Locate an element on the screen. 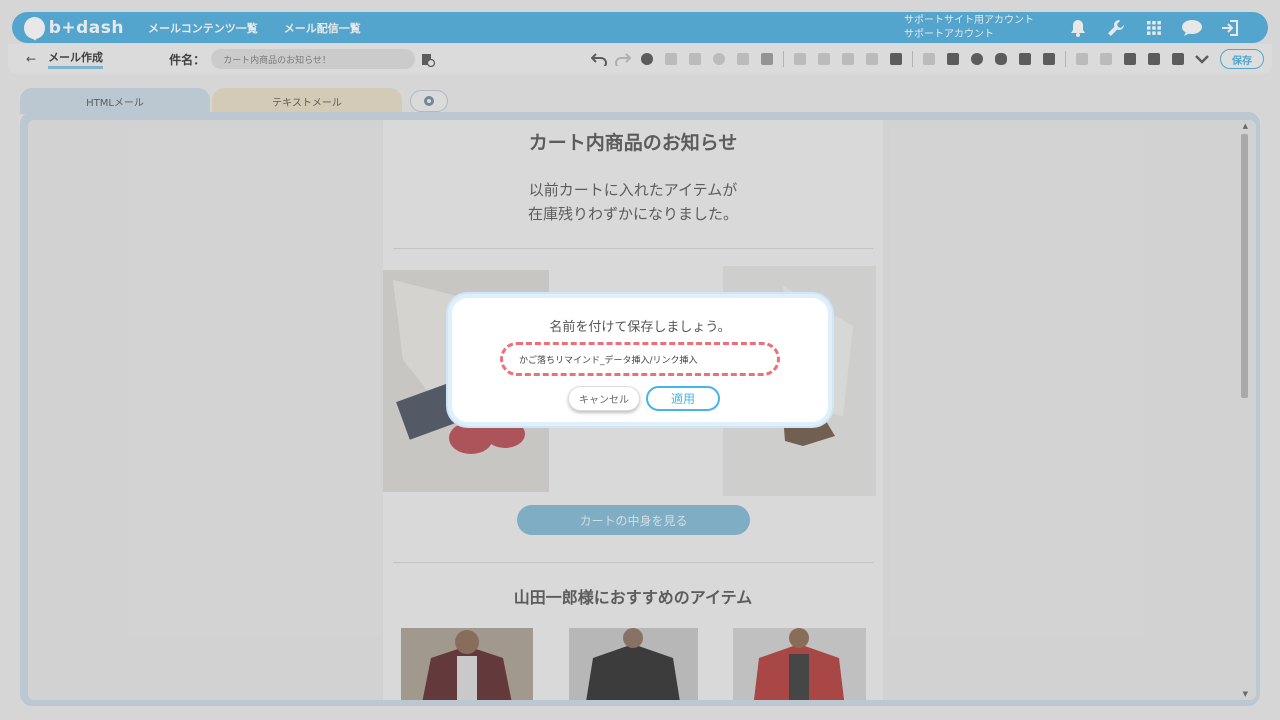  scrollbar-thumb is located at coordinates (1244, 266).